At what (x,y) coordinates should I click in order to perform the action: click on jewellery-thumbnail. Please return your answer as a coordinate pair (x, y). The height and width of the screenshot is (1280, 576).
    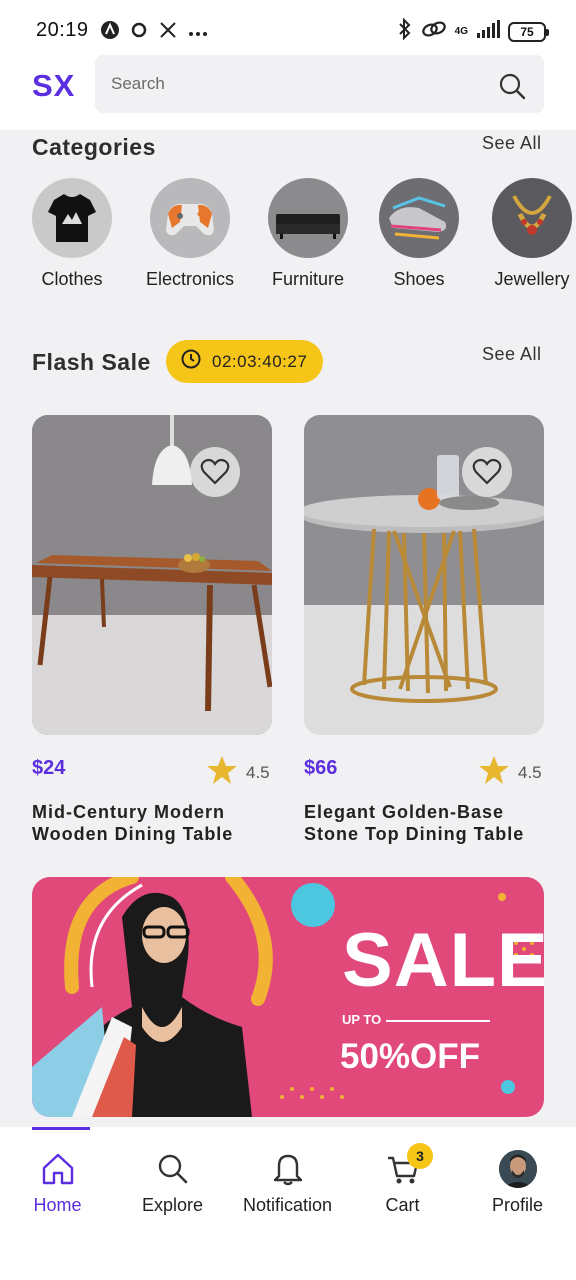
    Looking at the image, I should click on (532, 218).